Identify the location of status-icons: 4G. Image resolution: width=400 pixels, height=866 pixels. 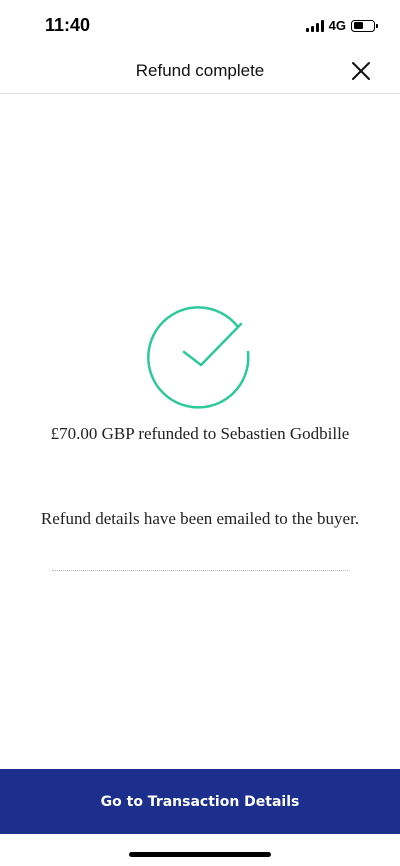
(341, 25).